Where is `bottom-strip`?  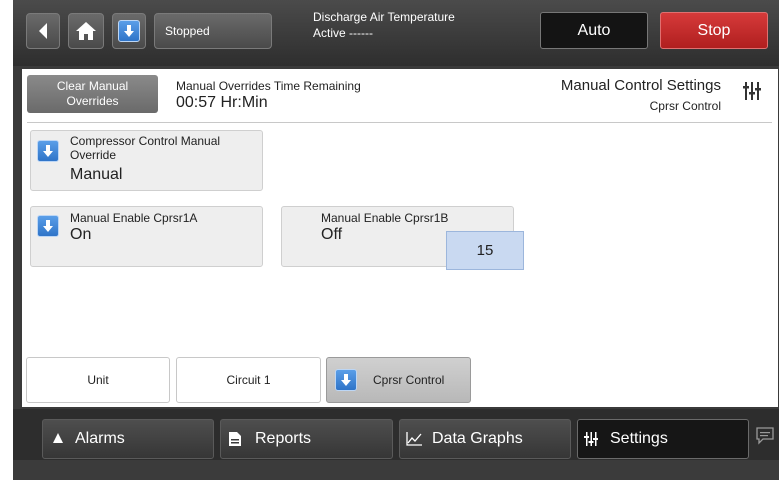
bottom-strip is located at coordinates (396, 470).